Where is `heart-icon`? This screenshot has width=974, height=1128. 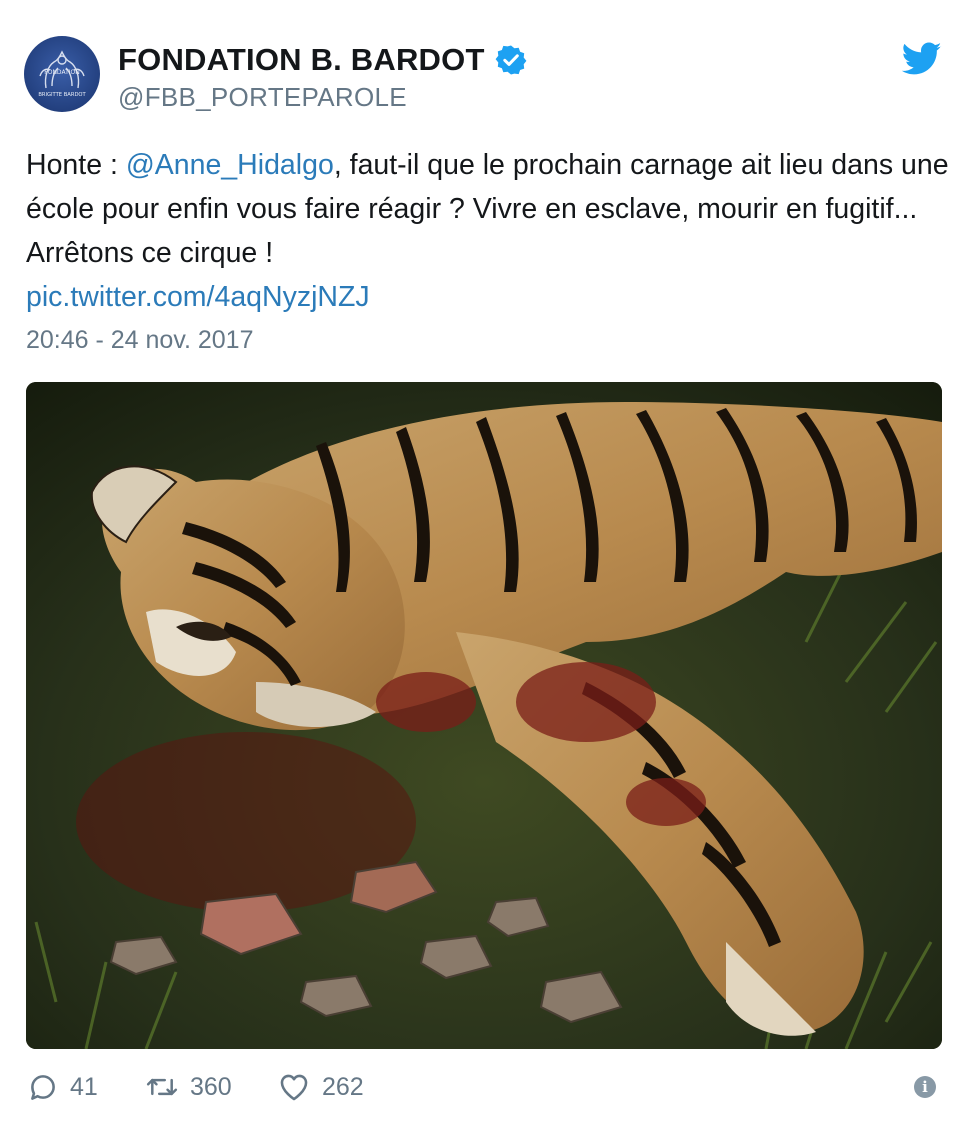 heart-icon is located at coordinates (294, 1087).